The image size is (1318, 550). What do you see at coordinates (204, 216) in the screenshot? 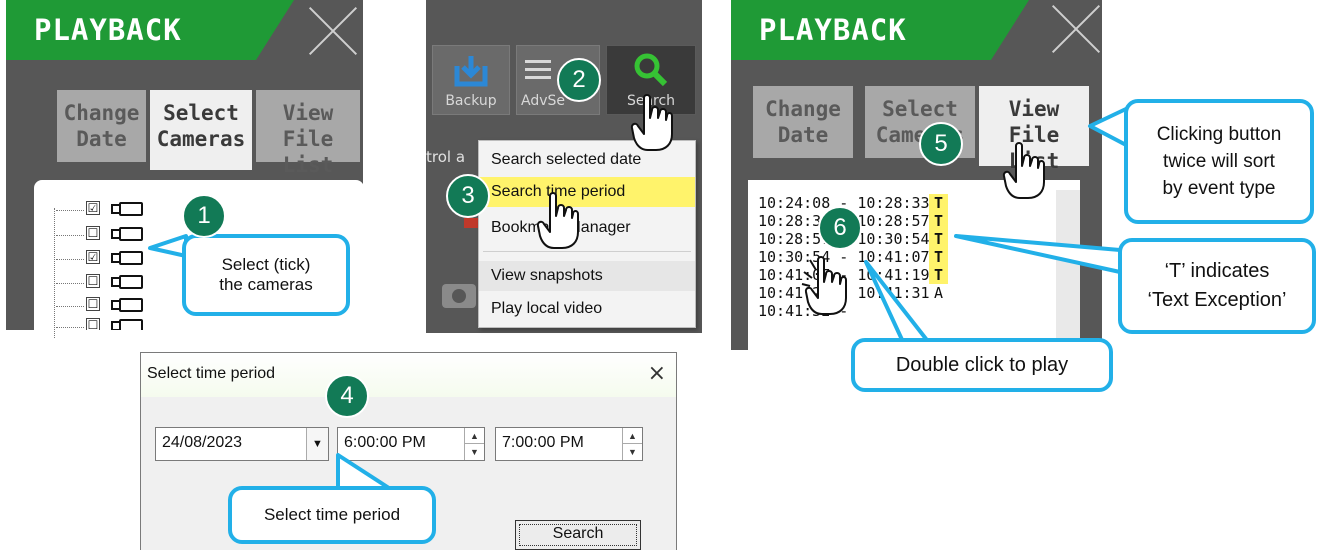
I see `step-badge: 1` at bounding box center [204, 216].